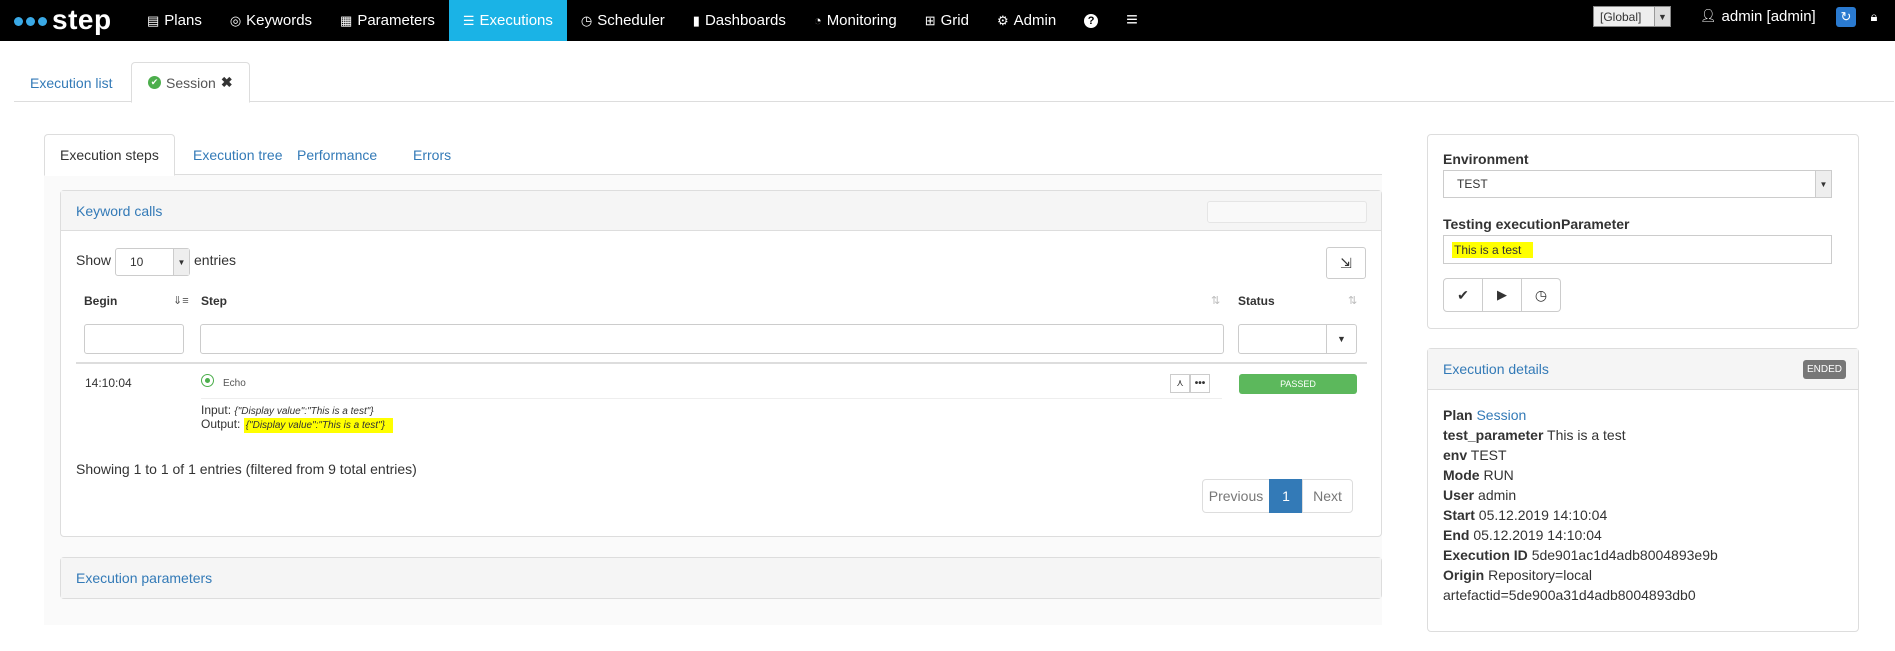 The height and width of the screenshot is (651, 1895). I want to click on nav-keywords: ◎ Keywords, so click(271, 20).